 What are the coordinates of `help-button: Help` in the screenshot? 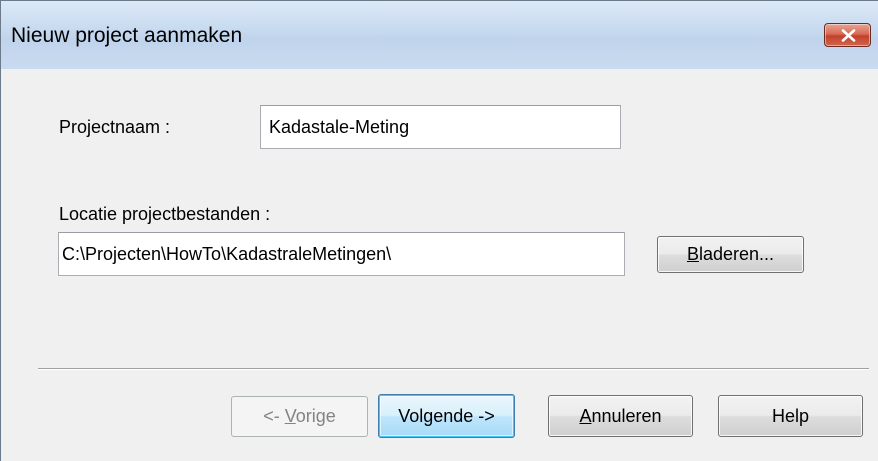 It's located at (790, 416).